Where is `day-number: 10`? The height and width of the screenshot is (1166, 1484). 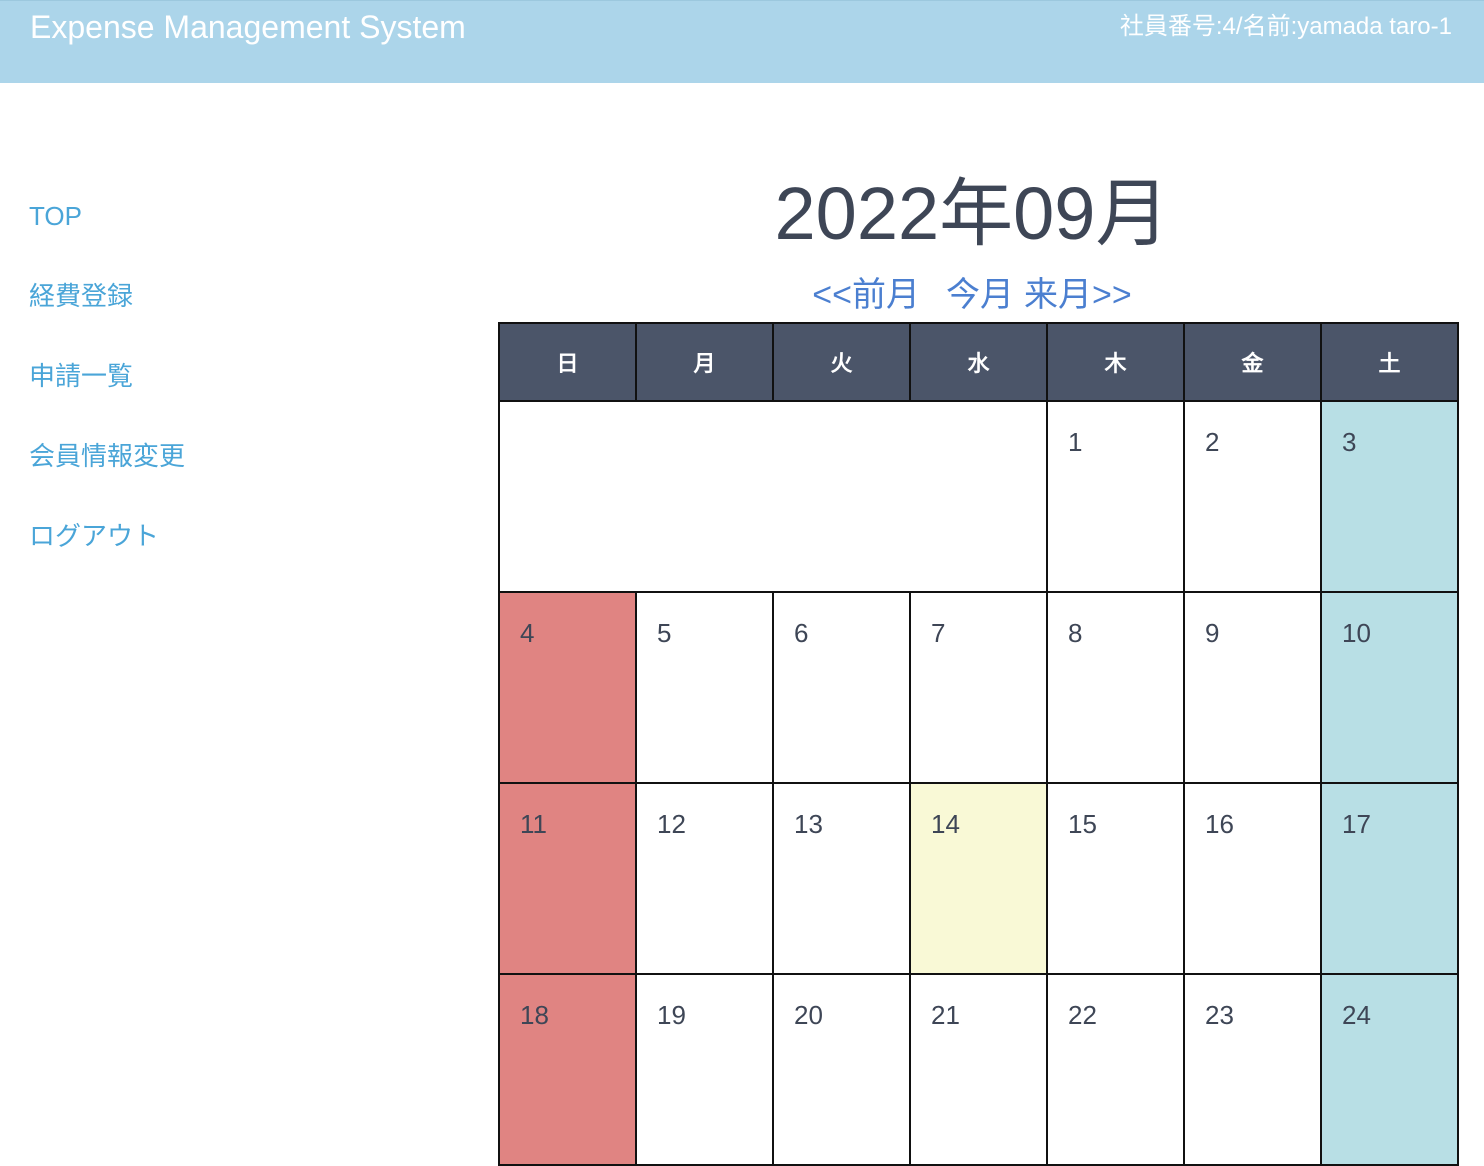 day-number: 10 is located at coordinates (1356, 633).